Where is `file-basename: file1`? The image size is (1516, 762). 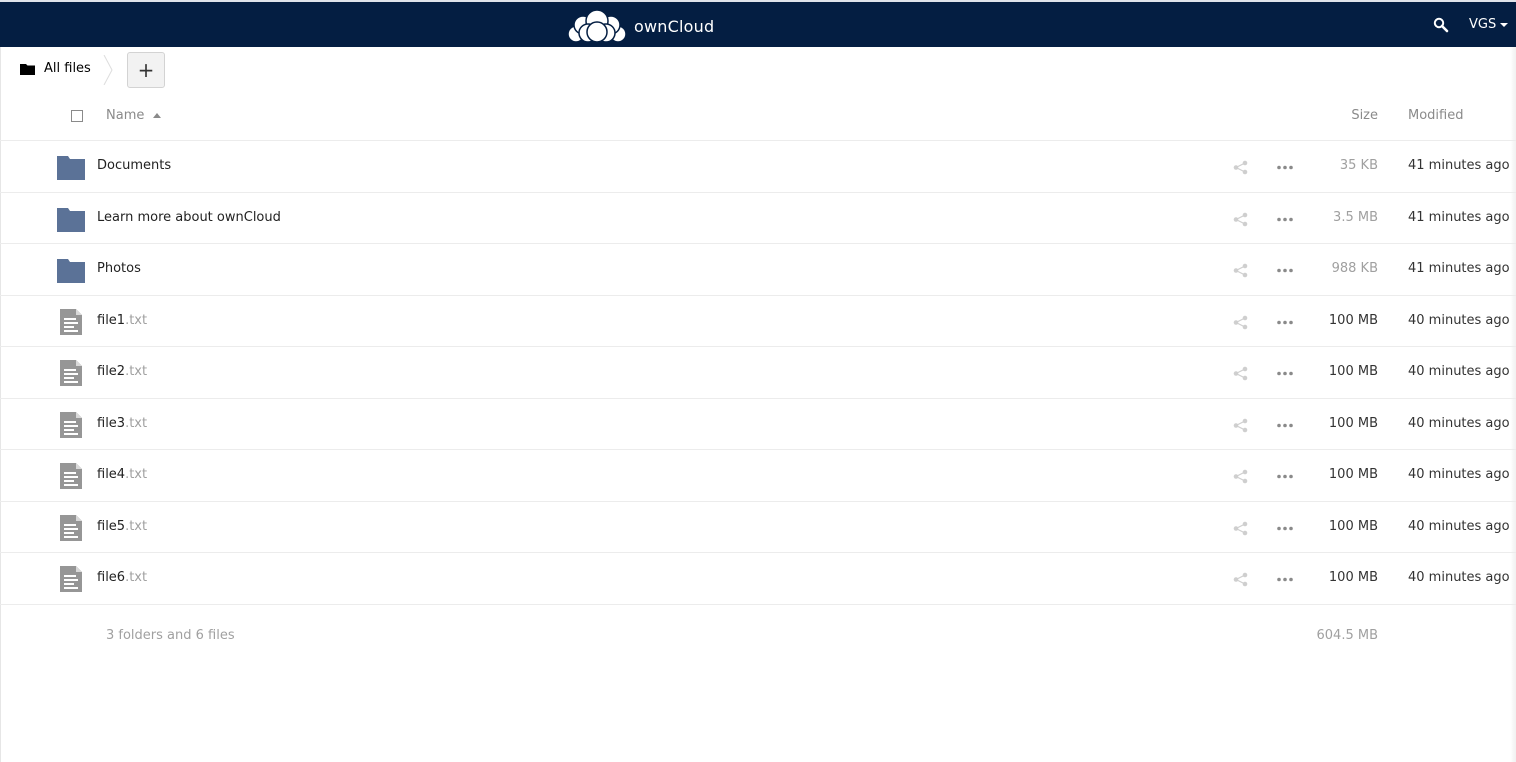
file-basename: file1 is located at coordinates (111, 320).